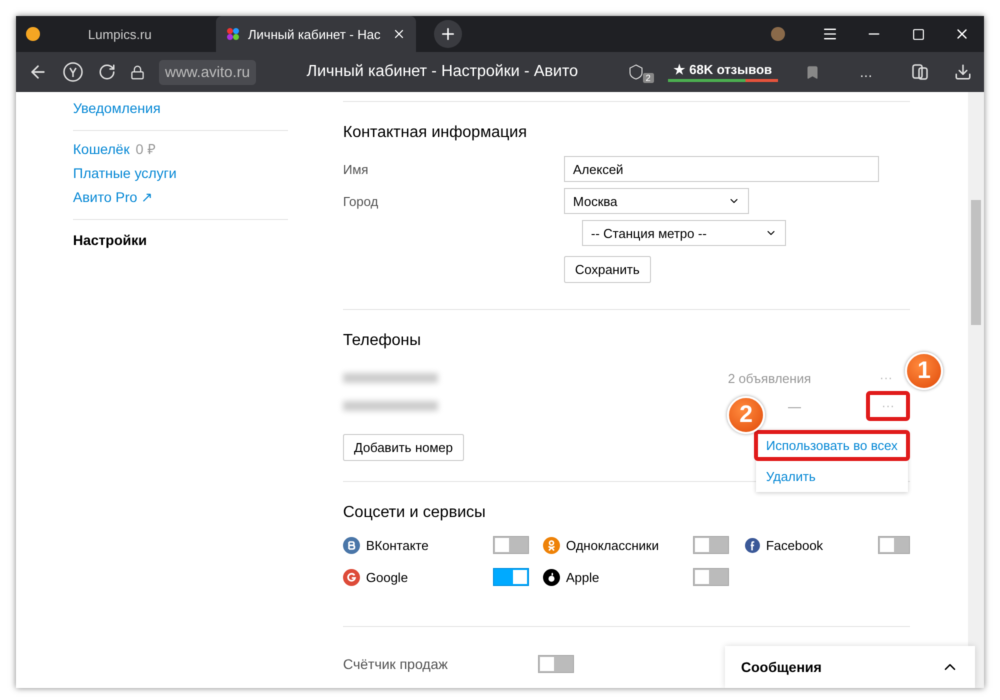 The image size is (1000, 700). I want to click on sidebar-link: Платные услуги, so click(125, 173).